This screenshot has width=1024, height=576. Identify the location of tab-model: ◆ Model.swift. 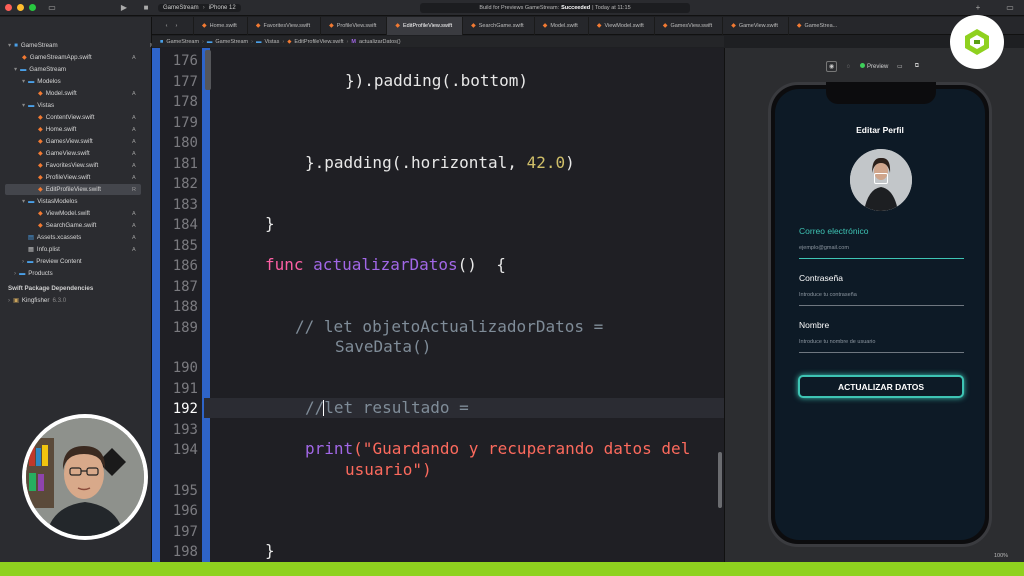
(562, 25).